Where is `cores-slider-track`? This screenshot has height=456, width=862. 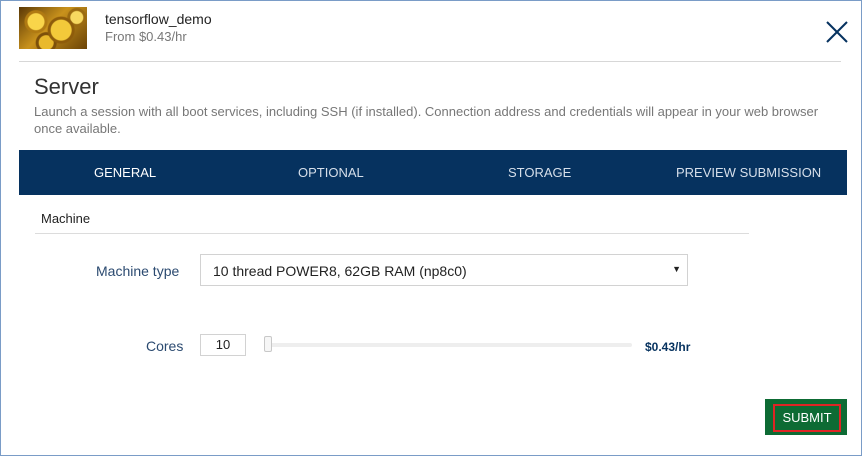 cores-slider-track is located at coordinates (448, 345).